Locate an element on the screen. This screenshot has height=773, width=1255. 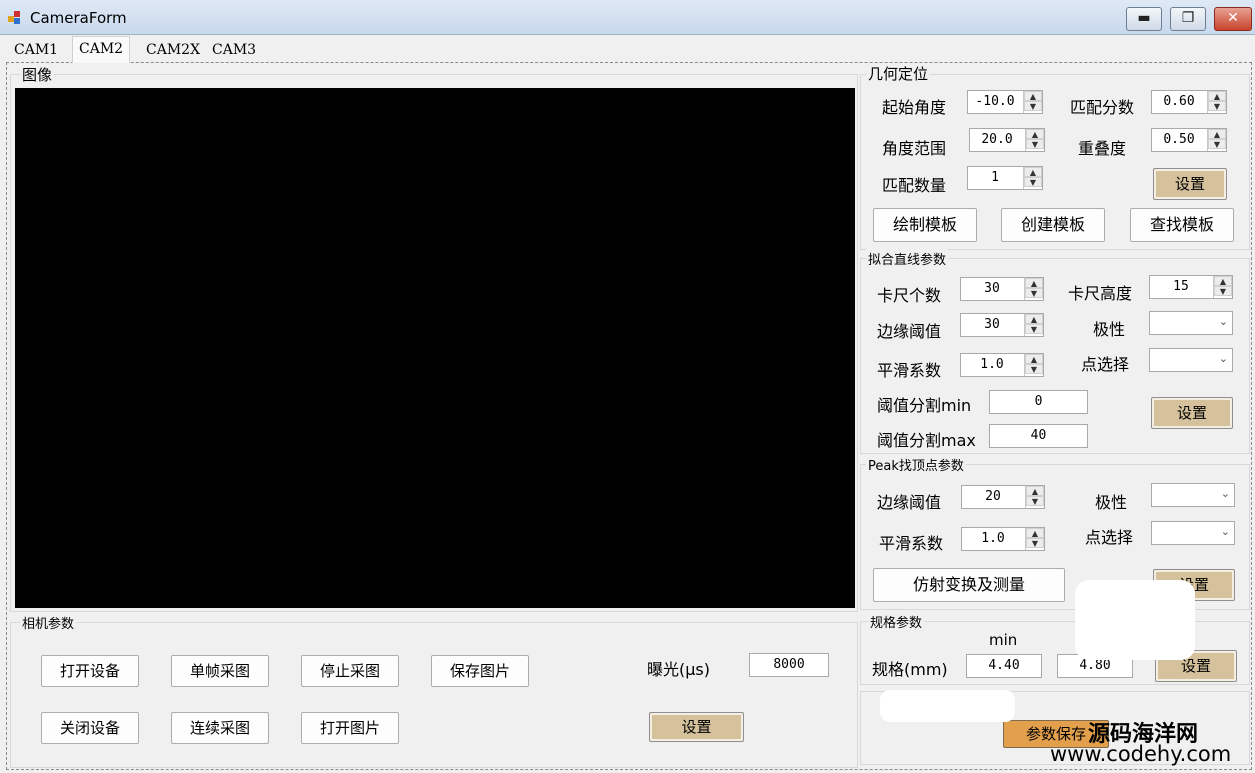
spec-group-label: 规格参数 is located at coordinates (896, 621).